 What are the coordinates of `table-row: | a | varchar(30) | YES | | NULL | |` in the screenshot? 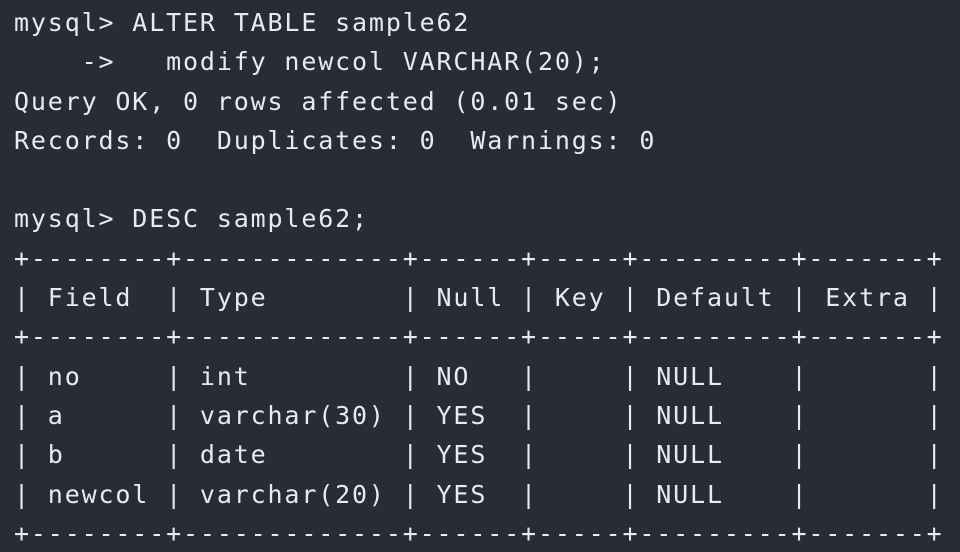 It's located at (479, 415).